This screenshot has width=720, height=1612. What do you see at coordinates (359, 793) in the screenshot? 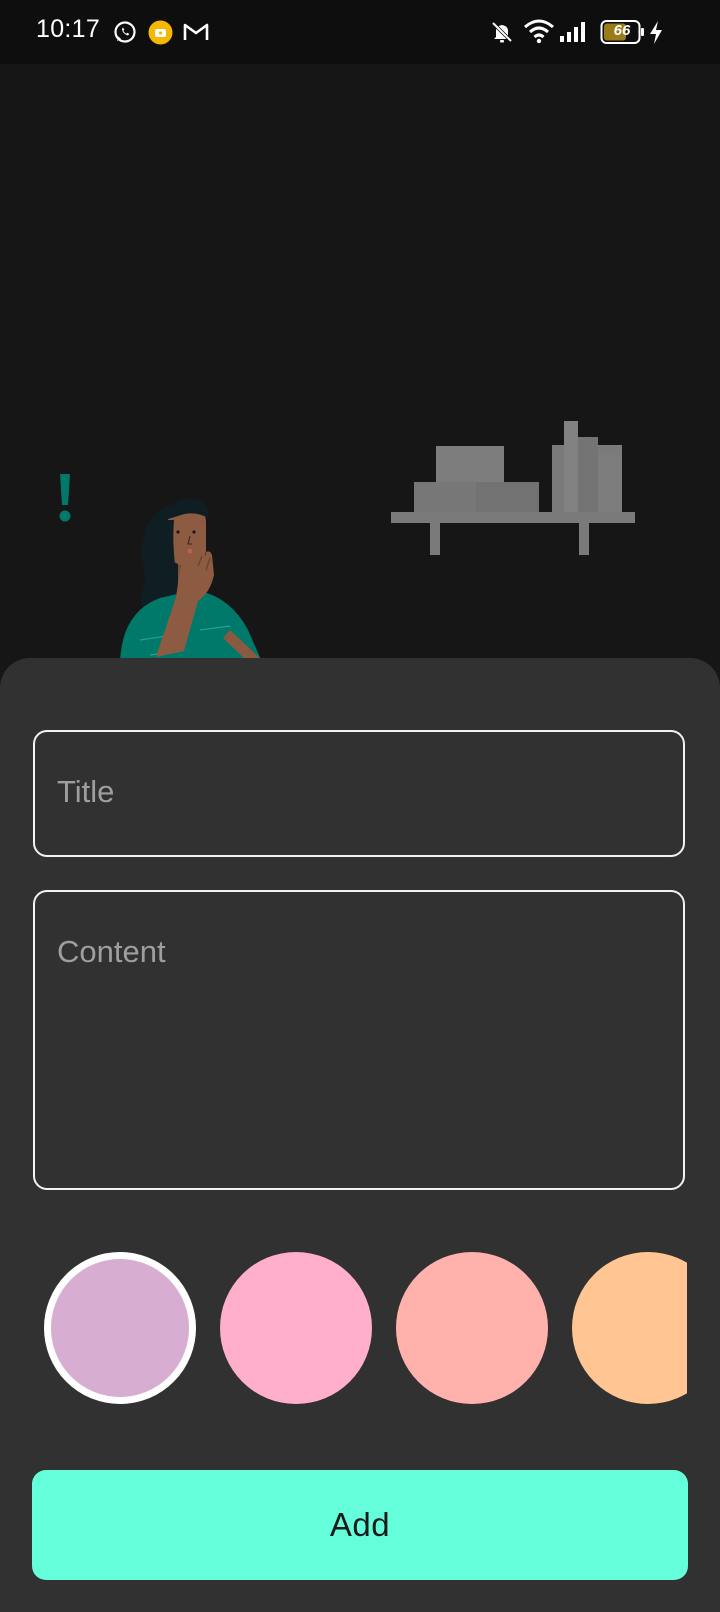
I see `title-input: Title` at bounding box center [359, 793].